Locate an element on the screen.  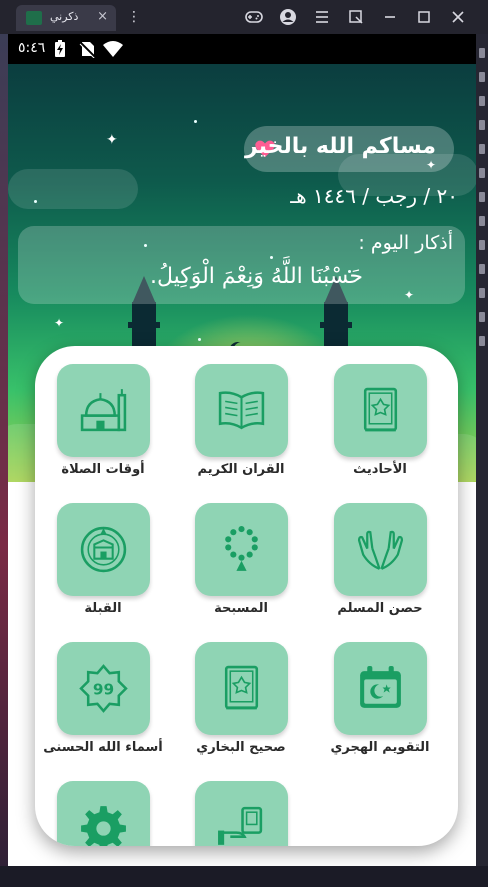
app-tab: ذكرني × is located at coordinates (66, 18).